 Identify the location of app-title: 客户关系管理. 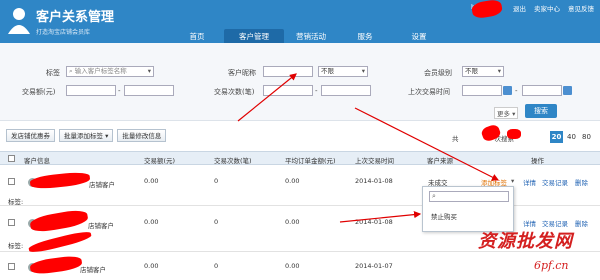
(75, 17).